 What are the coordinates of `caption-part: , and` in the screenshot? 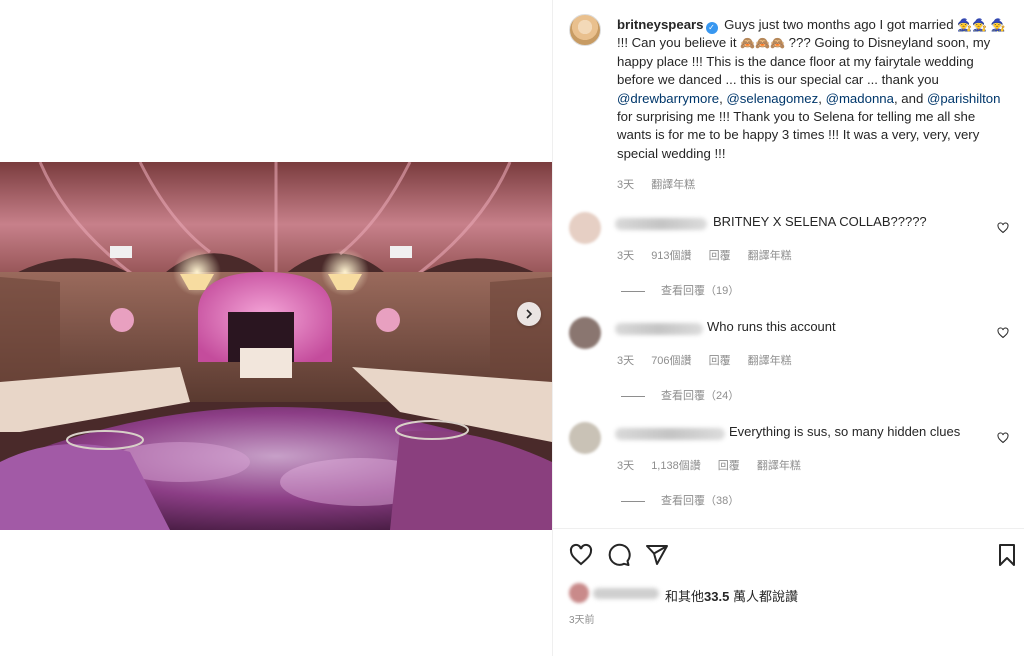 It's located at (910, 98).